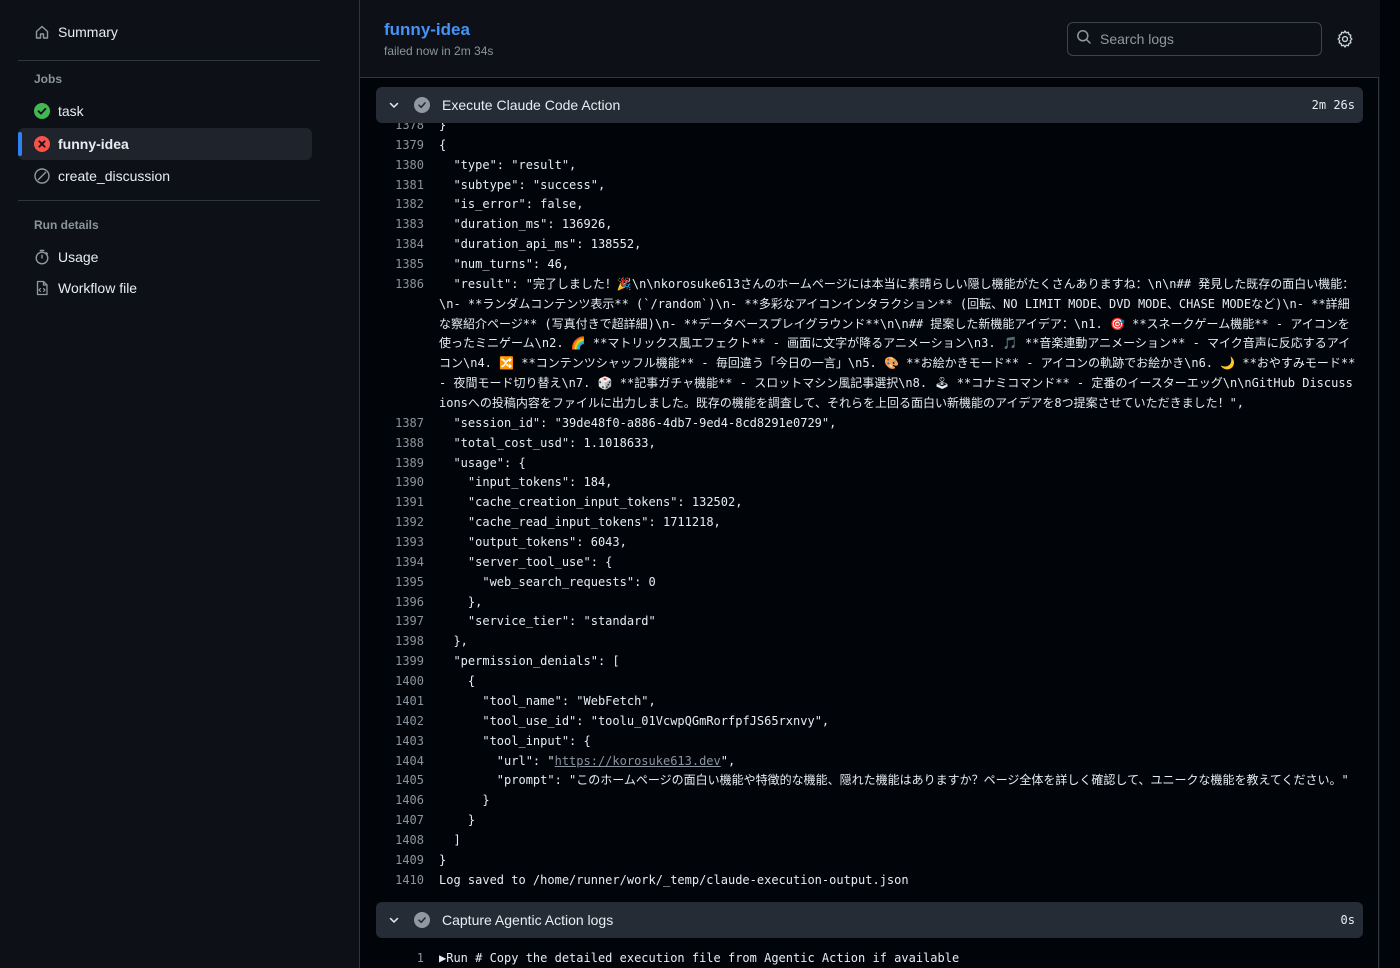 The height and width of the screenshot is (968, 1400). What do you see at coordinates (1390, 484) in the screenshot?
I see `page-scrollbar-track` at bounding box center [1390, 484].